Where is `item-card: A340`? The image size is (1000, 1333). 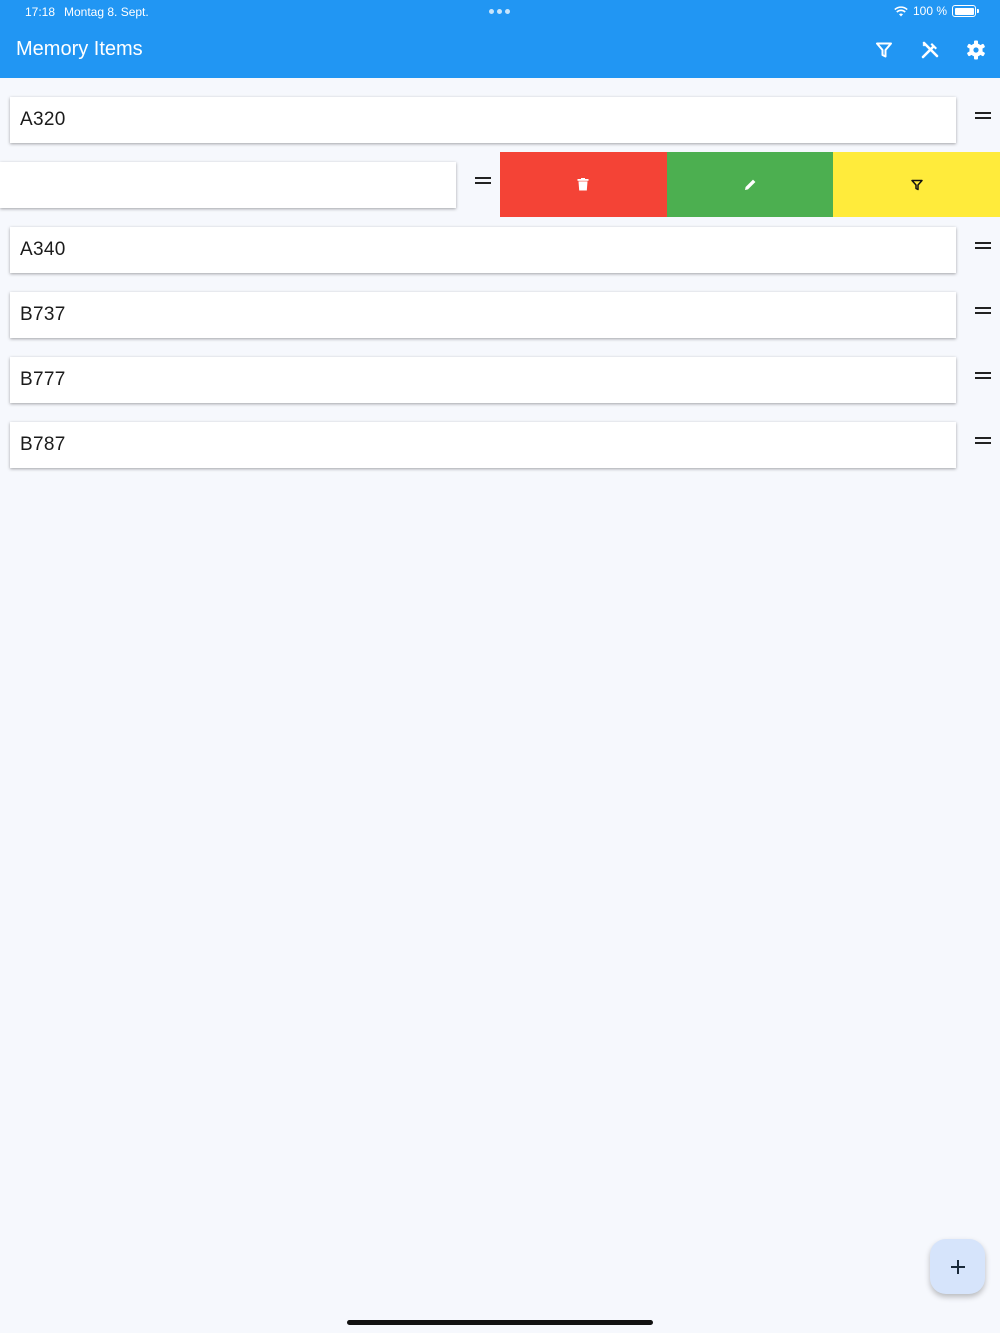
item-card: A340 is located at coordinates (483, 250).